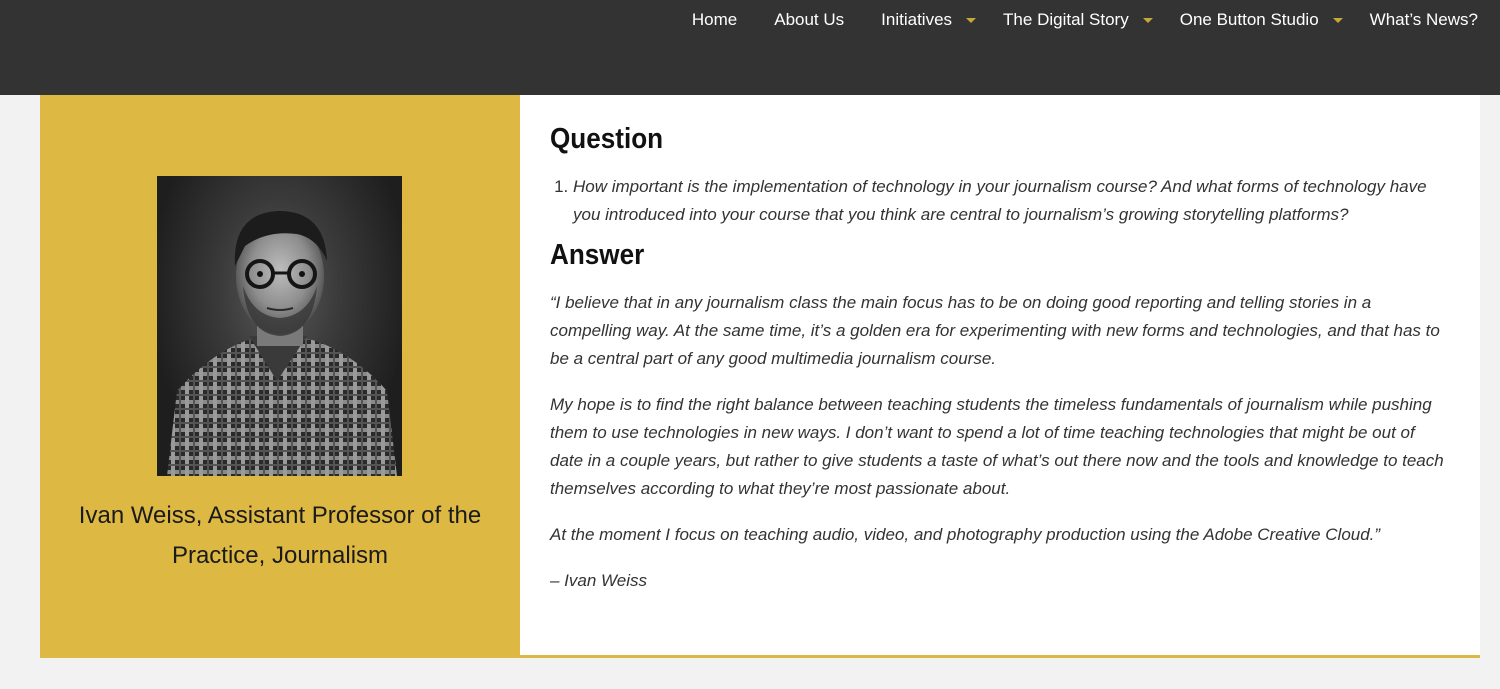 The width and height of the screenshot is (1500, 689). I want to click on profile-photo, so click(279, 326).